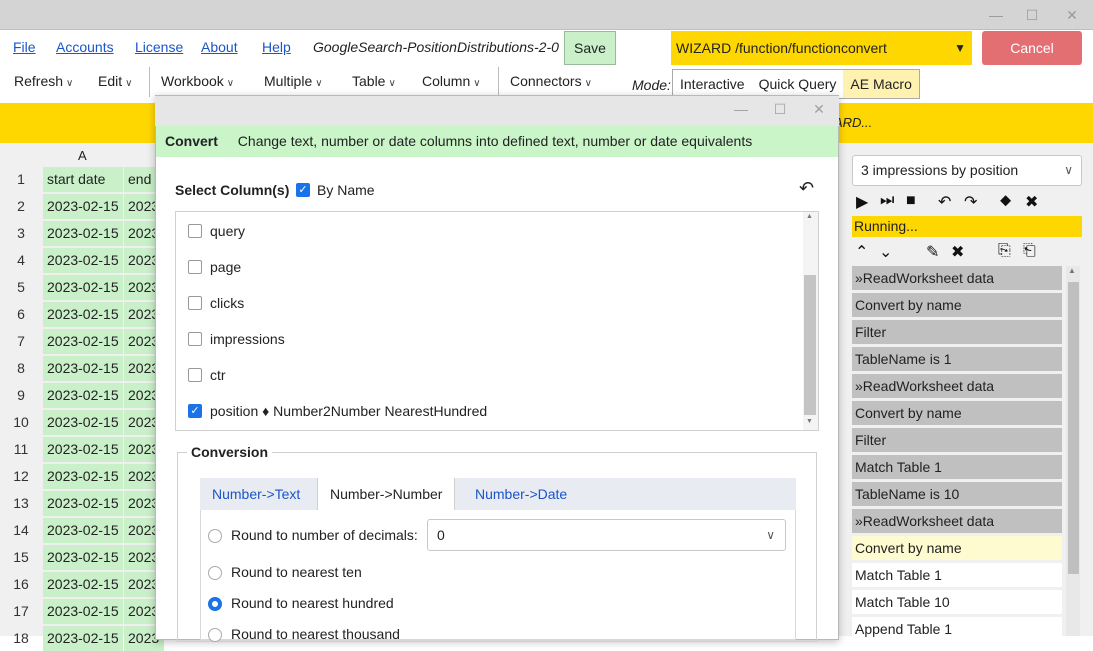 The width and height of the screenshot is (1093, 651). What do you see at coordinates (1073, 428) in the screenshot?
I see `macro-list-scroll-thumb` at bounding box center [1073, 428].